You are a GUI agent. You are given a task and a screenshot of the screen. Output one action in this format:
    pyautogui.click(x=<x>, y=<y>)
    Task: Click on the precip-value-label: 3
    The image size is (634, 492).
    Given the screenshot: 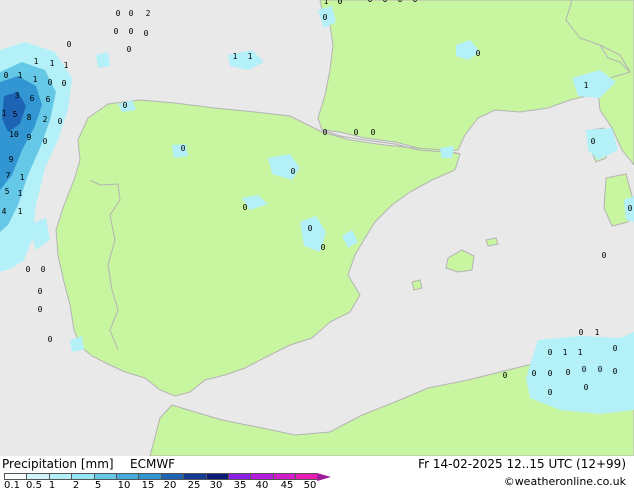 What is the action you would take?
    pyautogui.click(x=17, y=95)
    